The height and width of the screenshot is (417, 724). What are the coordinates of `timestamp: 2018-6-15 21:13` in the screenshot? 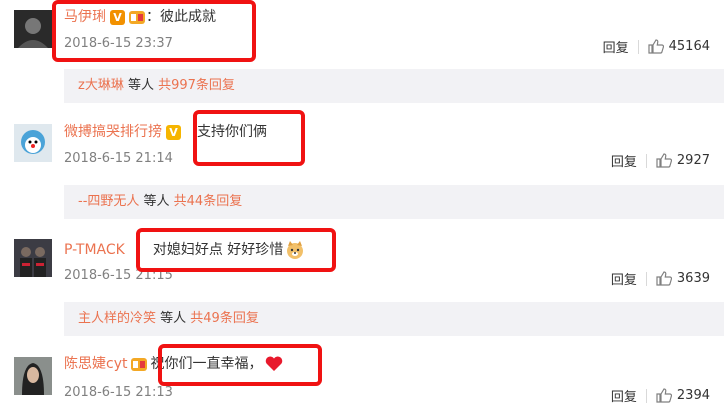 It's located at (118, 392).